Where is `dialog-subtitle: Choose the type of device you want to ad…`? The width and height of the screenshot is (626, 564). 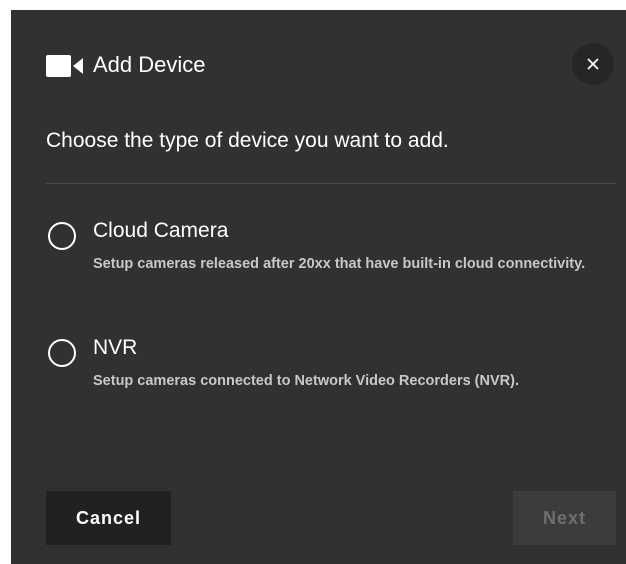
dialog-subtitle: Choose the type of device you want to ad… is located at coordinates (247, 140).